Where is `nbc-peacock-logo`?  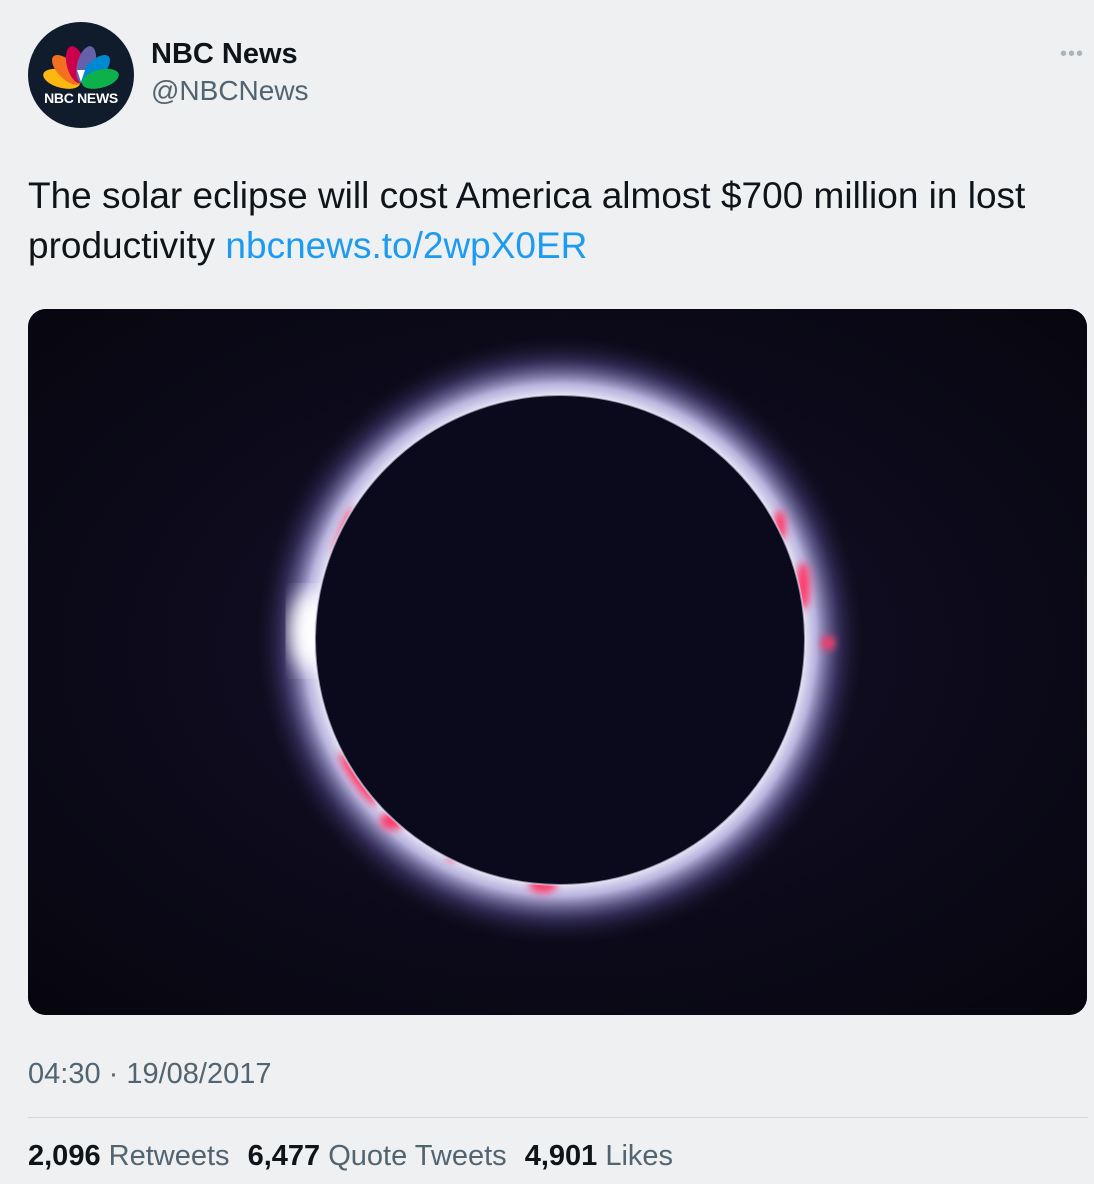
nbc-peacock-logo is located at coordinates (81, 67).